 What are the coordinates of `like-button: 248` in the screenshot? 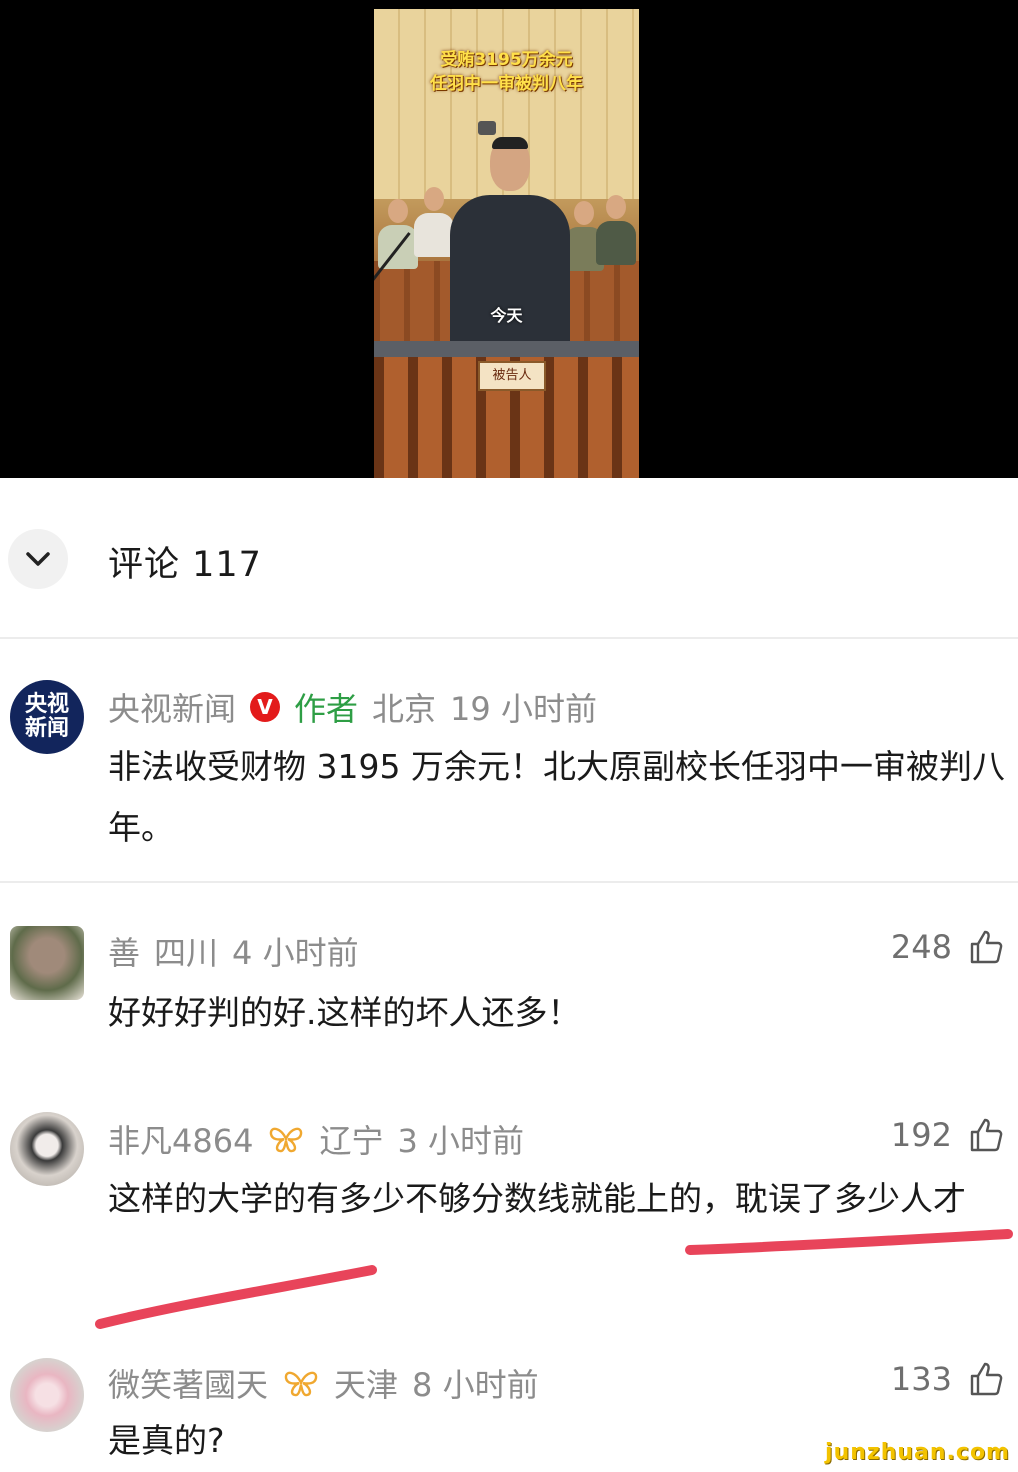 It's located at (947, 947).